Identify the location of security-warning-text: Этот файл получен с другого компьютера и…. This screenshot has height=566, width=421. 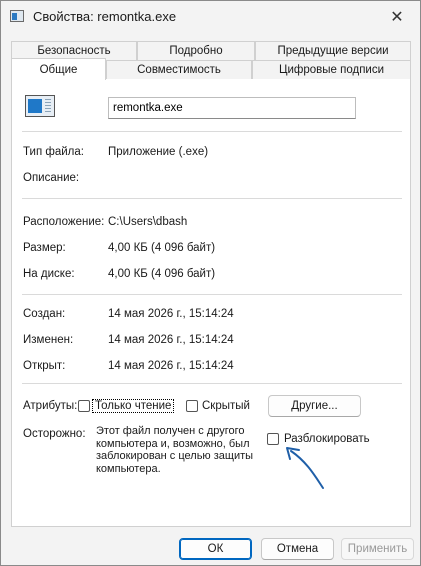
(175, 450).